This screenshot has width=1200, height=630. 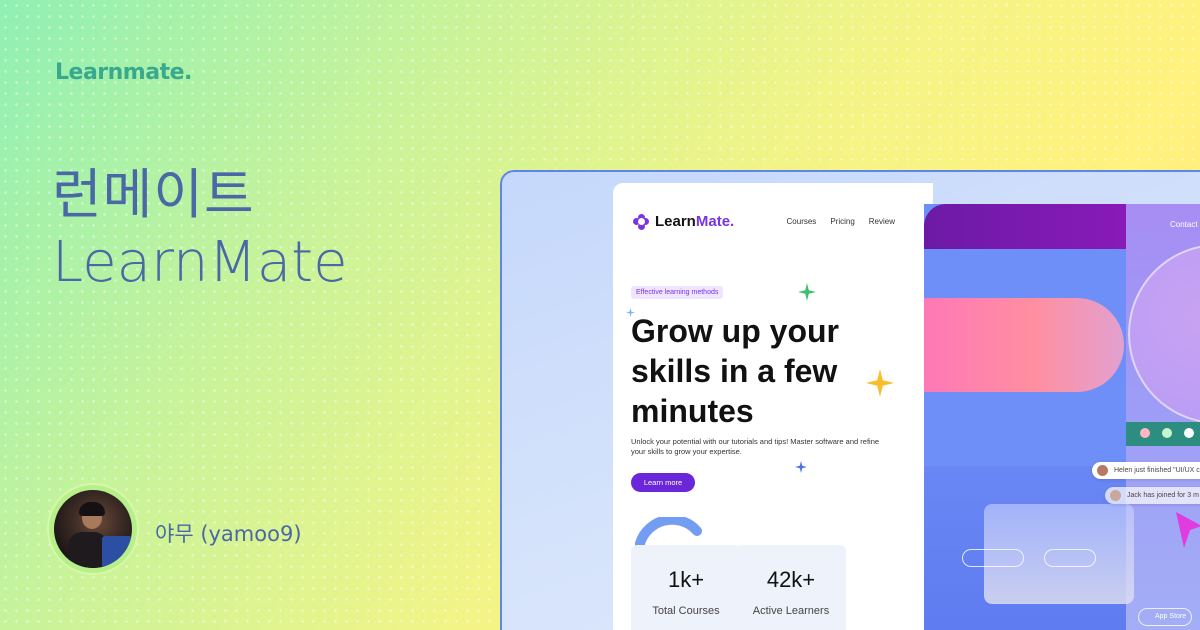 What do you see at coordinates (677, 292) in the screenshot?
I see `method-badge: Effective learning methods` at bounding box center [677, 292].